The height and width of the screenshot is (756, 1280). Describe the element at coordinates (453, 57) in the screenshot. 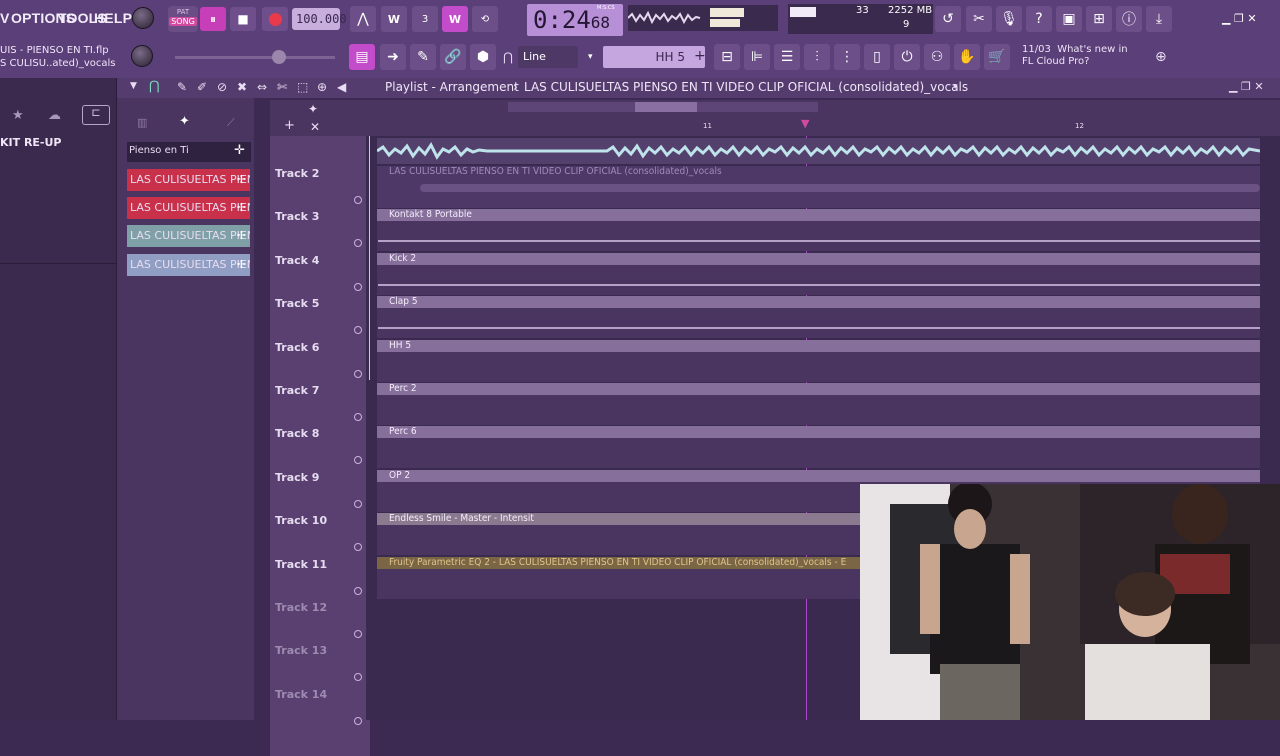

I see `link-icon: 🔗` at that location.